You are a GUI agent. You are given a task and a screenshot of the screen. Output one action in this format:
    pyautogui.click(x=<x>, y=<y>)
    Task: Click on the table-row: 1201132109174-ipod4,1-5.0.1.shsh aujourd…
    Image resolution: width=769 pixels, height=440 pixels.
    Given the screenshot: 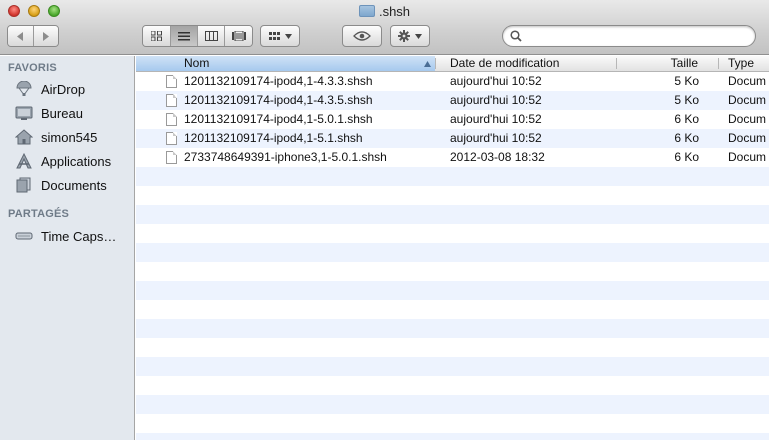 What is the action you would take?
    pyautogui.click(x=452, y=119)
    